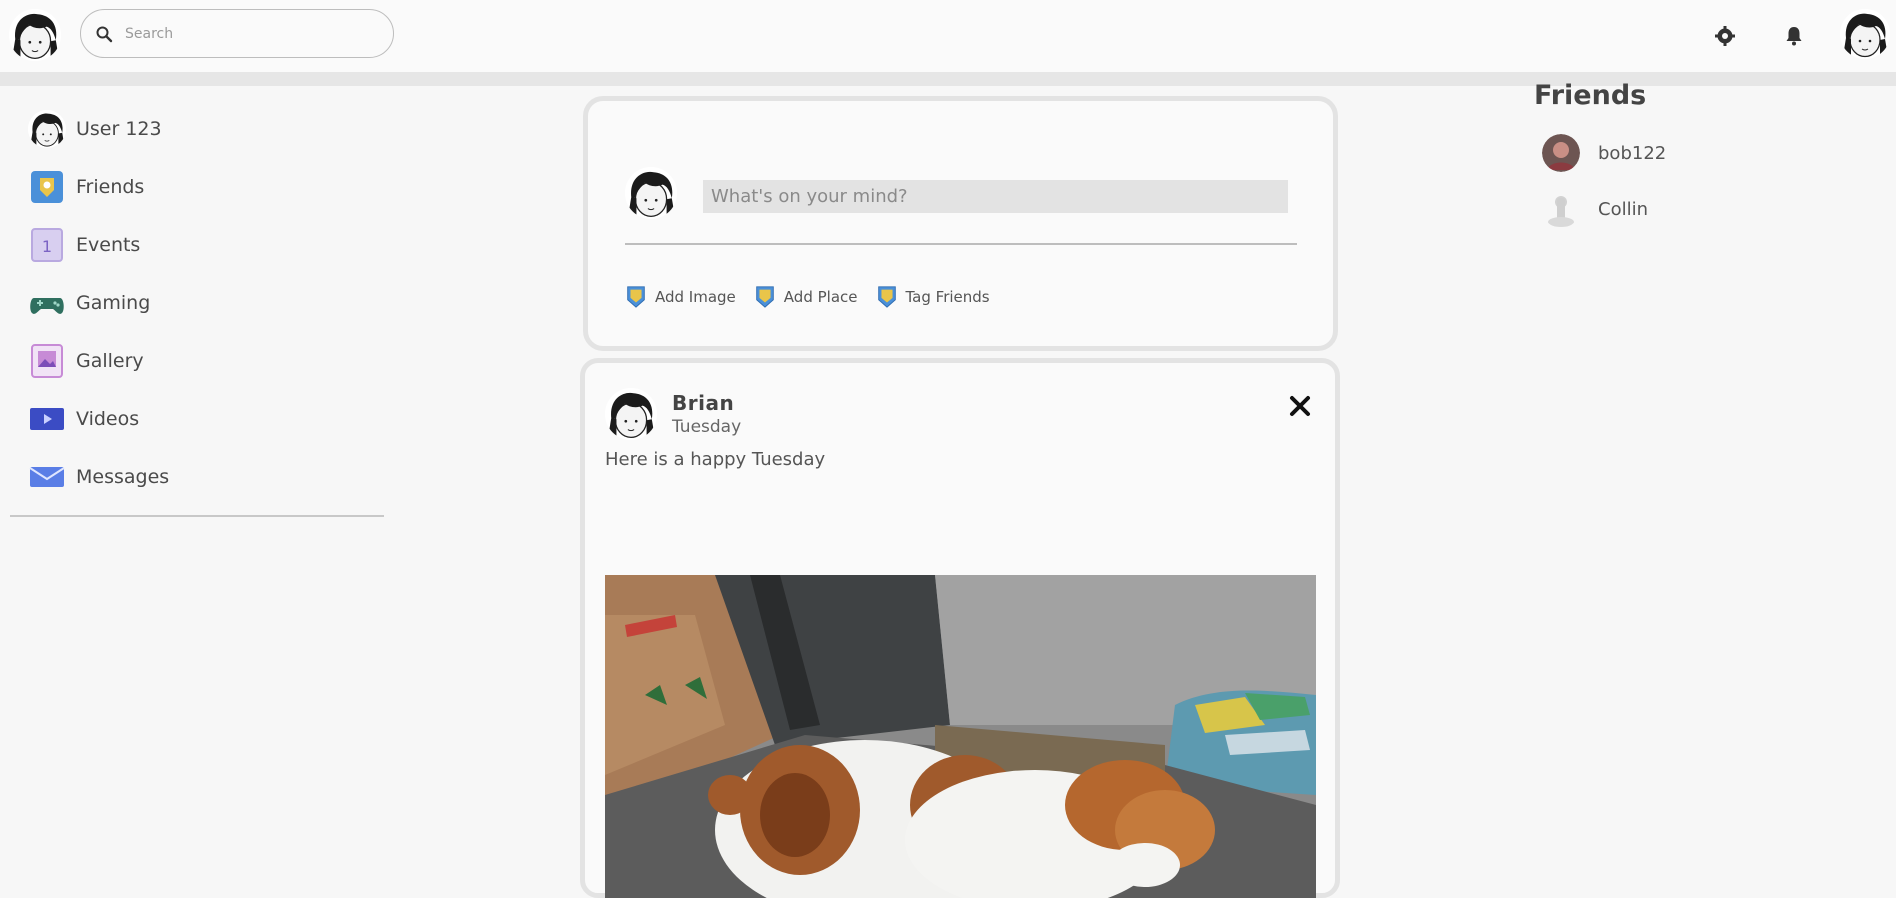 The image size is (1896, 898). Describe the element at coordinates (1704, 153) in the screenshot. I see `friend-item: bob122` at that location.